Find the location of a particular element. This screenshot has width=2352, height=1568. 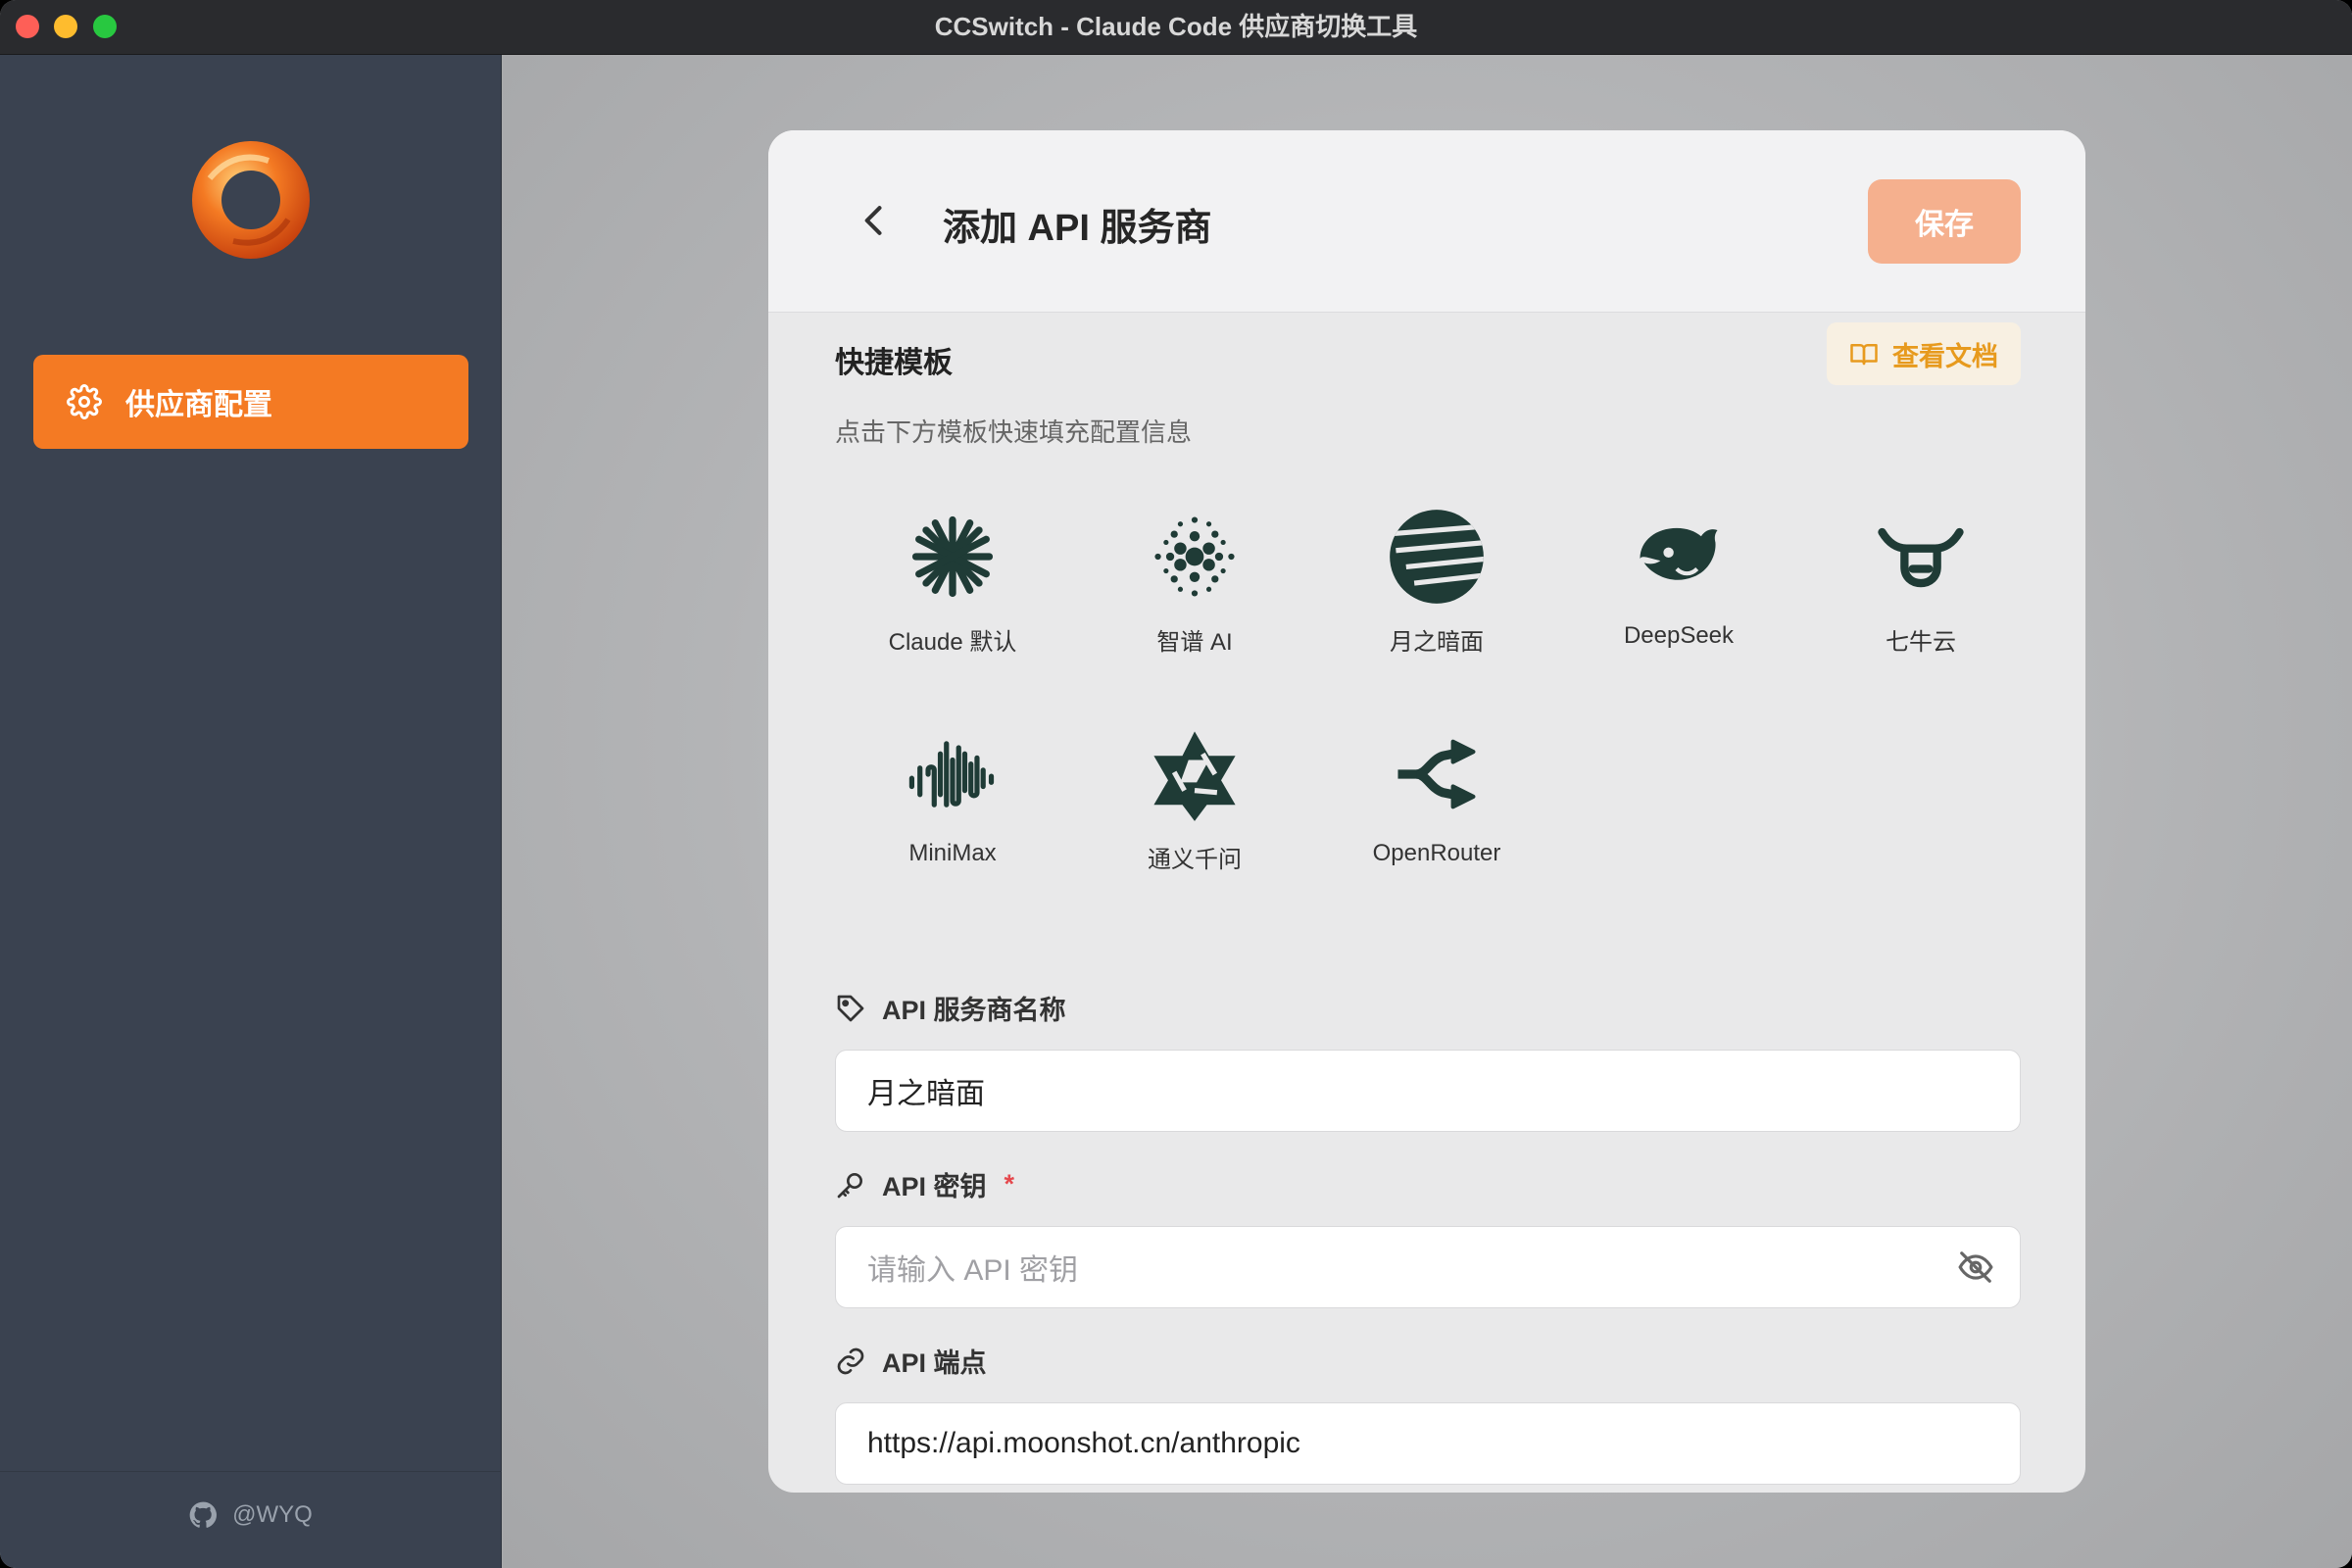

api-endpoint-label: API 端点 is located at coordinates (911, 1361).